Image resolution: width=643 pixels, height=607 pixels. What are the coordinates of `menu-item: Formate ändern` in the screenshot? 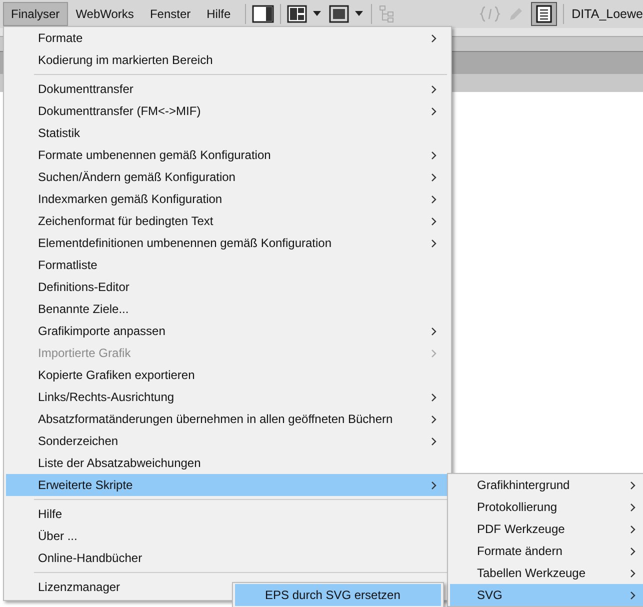 It's located at (546, 551).